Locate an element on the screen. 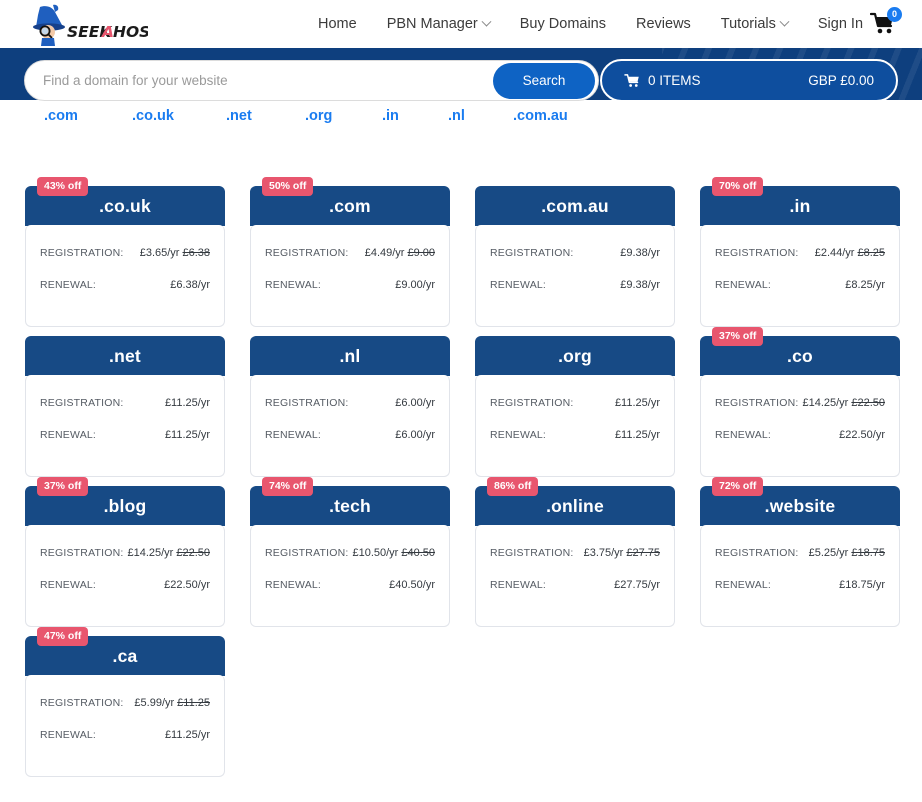 This screenshot has height=802, width=922. cart-icon-button: 0 is located at coordinates (885, 23).